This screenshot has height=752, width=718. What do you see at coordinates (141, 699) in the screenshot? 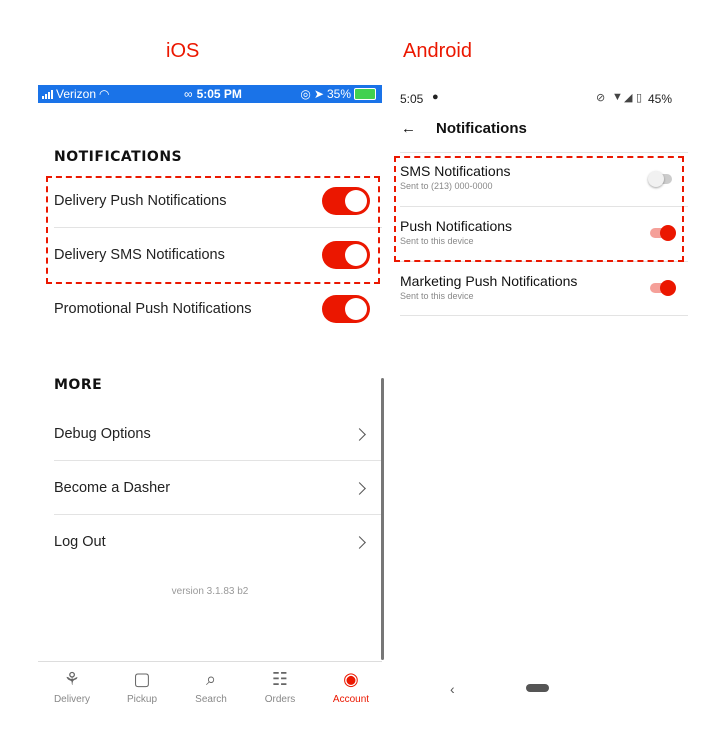
I see `tab-label: Pickup` at bounding box center [141, 699].